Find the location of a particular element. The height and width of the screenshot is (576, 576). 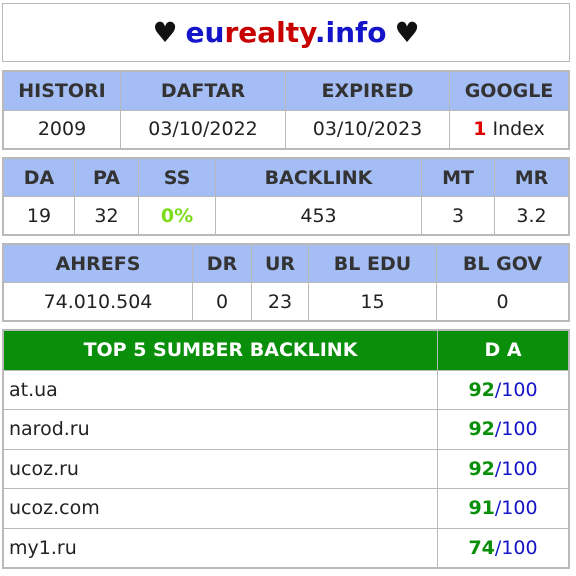

value-bl-edu: 15 is located at coordinates (372, 301).